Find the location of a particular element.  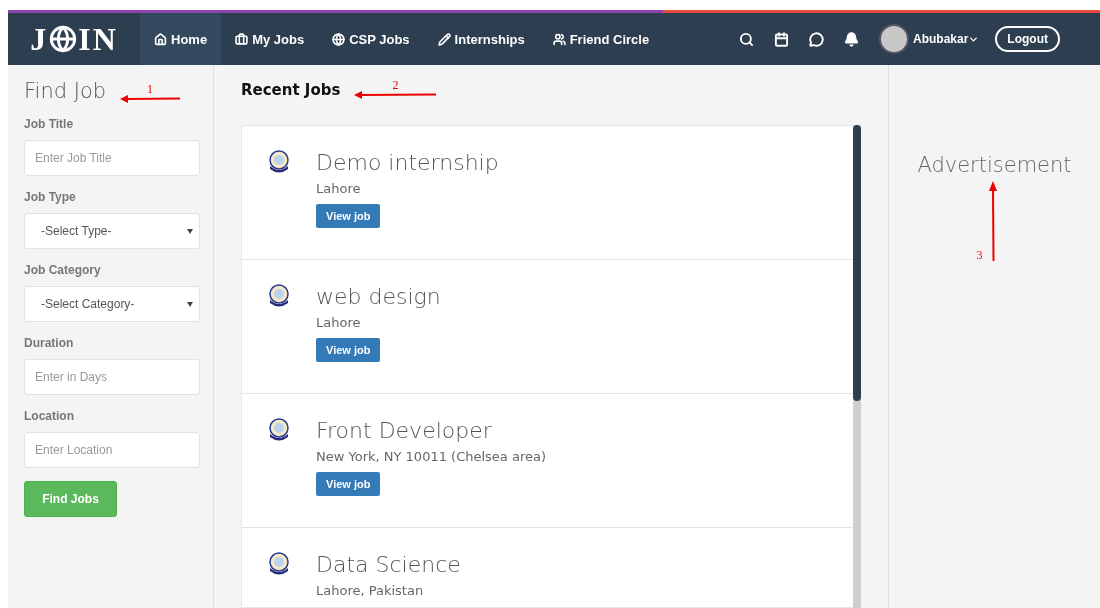

user-menu: Abubakar is located at coordinates (946, 39).